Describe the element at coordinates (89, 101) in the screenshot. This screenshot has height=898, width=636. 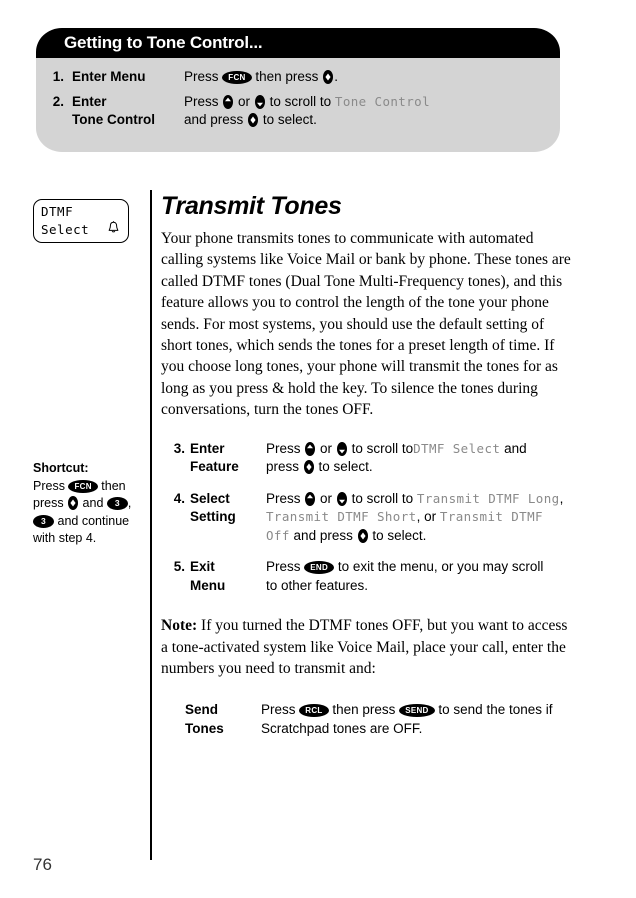
I see `callout-step-2-name-line1: Enter` at that location.